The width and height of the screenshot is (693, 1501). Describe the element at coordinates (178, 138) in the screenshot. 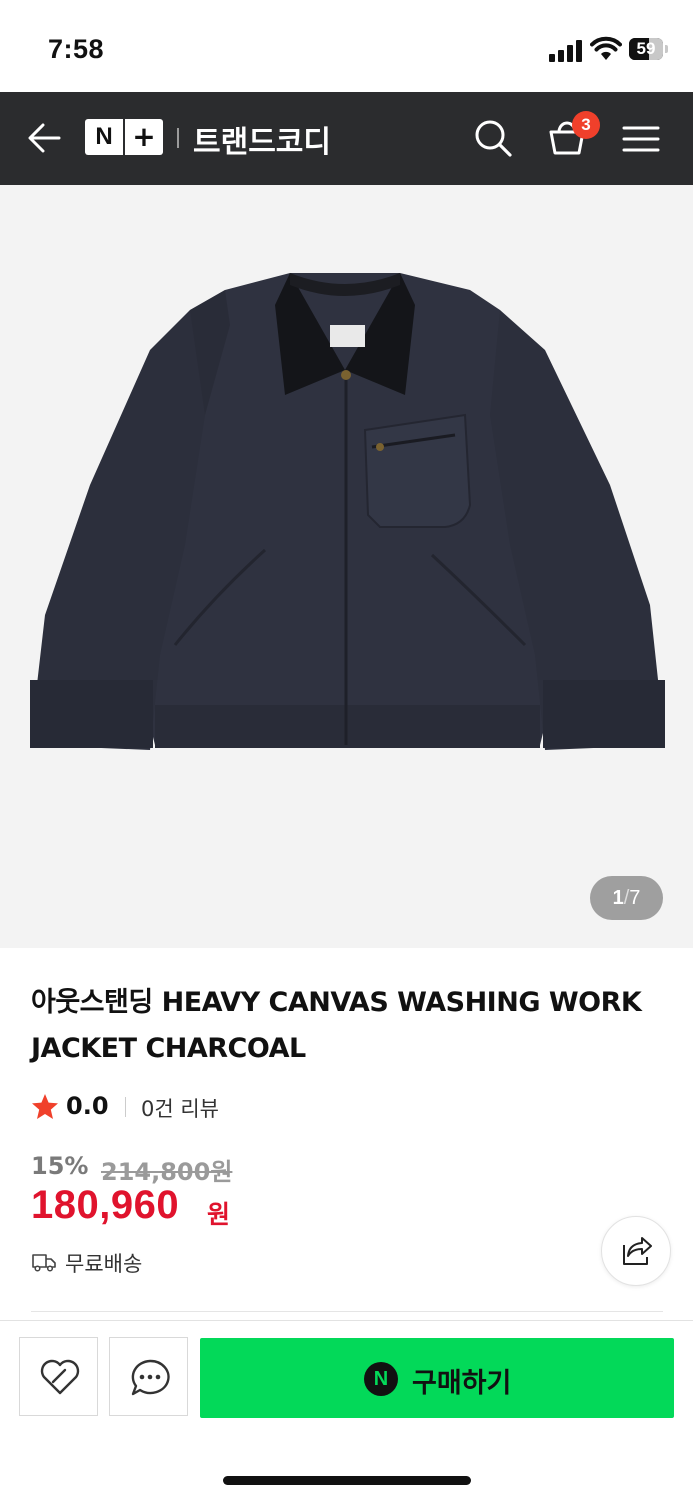

I see `nav-divider` at that location.